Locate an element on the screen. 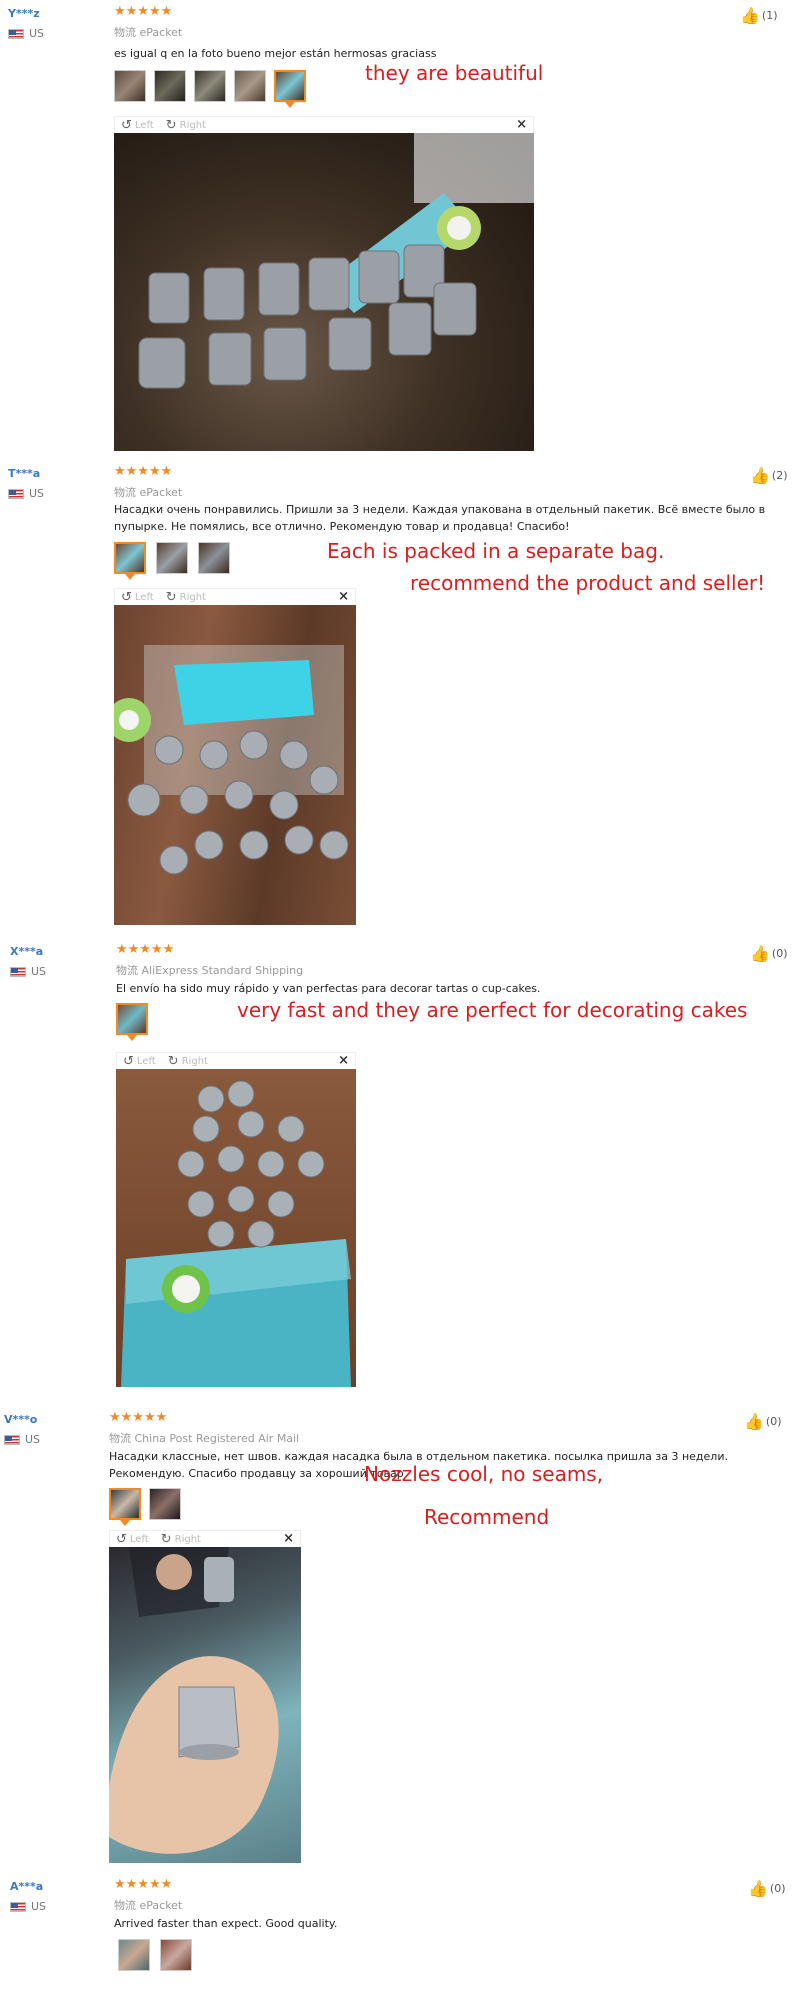 The height and width of the screenshot is (2000, 800). helpful-count: (2) is located at coordinates (779, 475).